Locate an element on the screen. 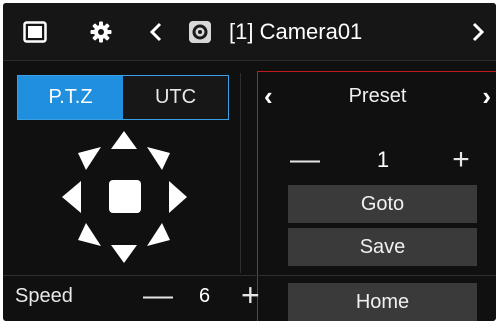 Image resolution: width=499 pixels, height=324 pixels. camera-icon is located at coordinates (200, 32).